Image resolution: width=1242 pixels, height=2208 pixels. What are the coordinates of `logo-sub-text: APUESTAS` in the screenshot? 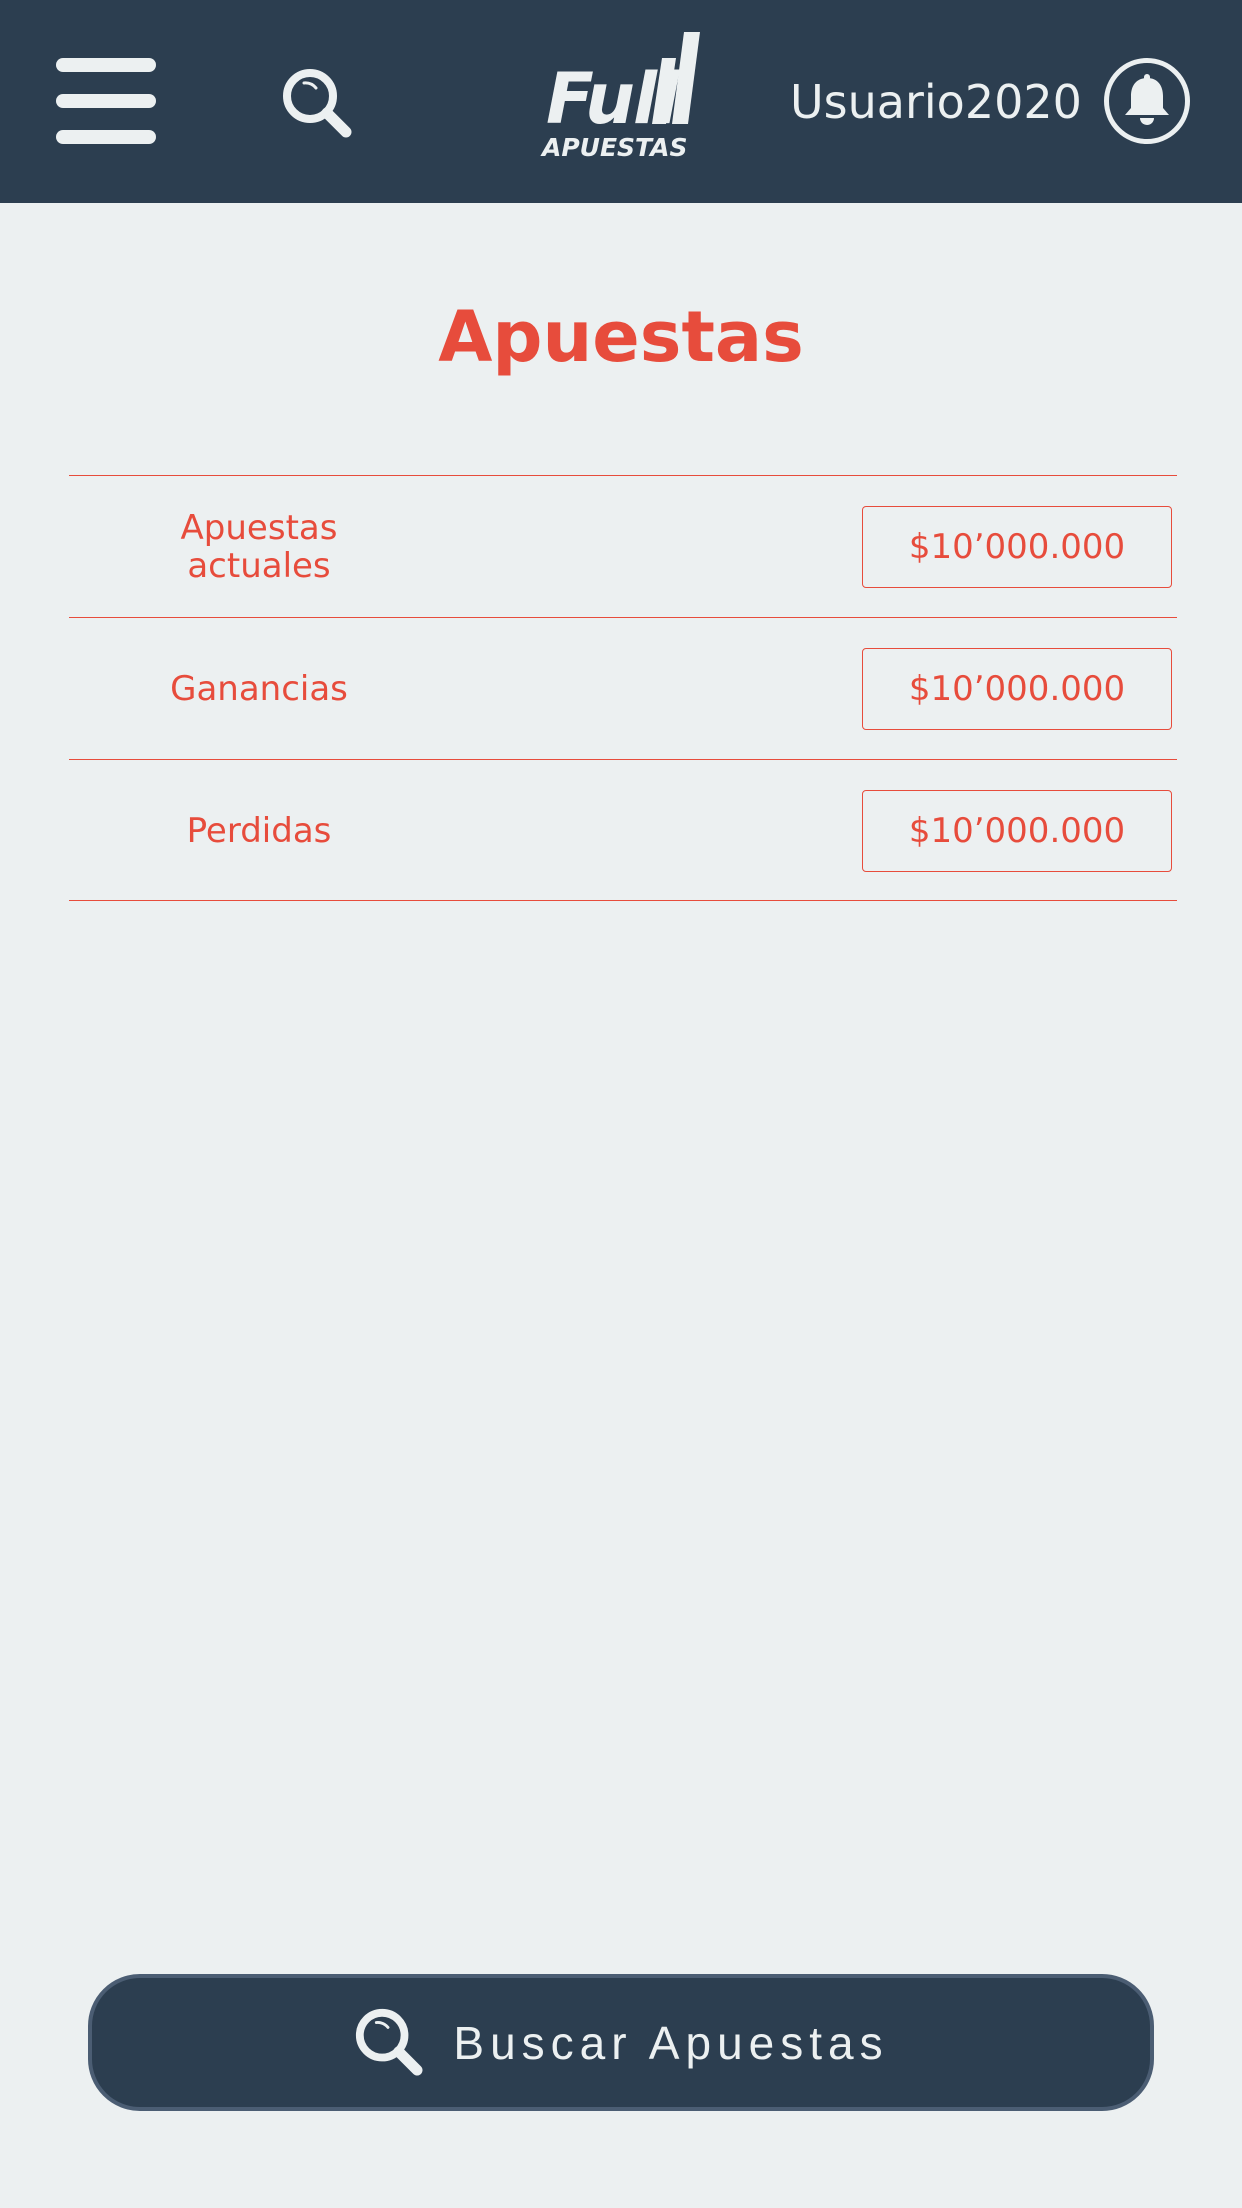 It's located at (615, 147).